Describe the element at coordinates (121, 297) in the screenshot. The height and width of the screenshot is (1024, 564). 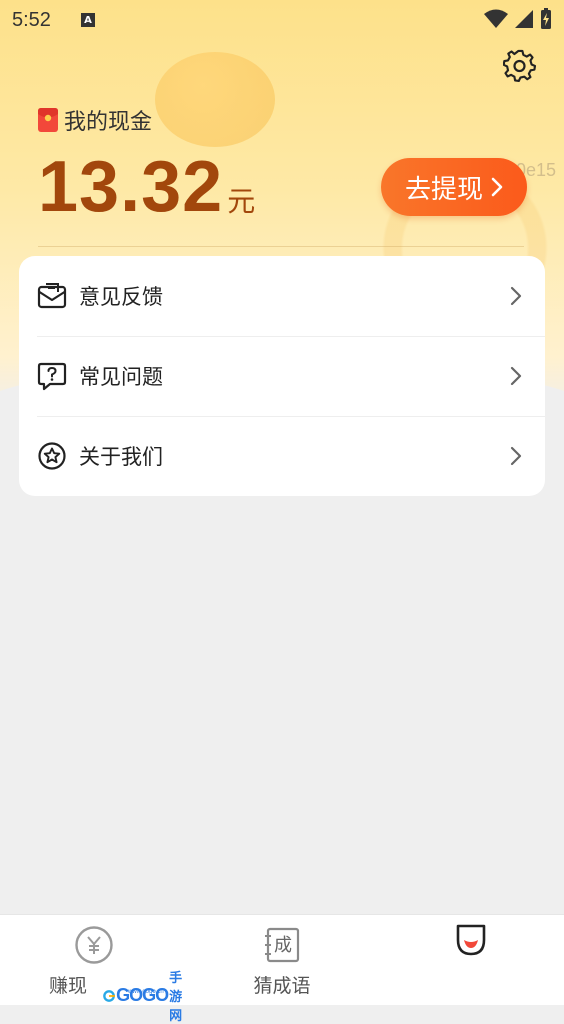
I see `menu-label-feedback: 意见反馈` at that location.